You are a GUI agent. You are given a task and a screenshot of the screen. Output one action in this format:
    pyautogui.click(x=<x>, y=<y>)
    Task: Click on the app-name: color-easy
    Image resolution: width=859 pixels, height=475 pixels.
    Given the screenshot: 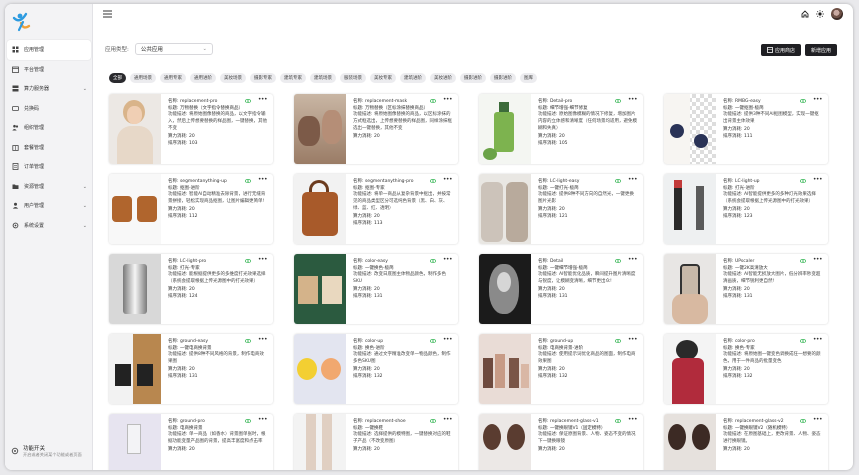 What is the action you would take?
    pyautogui.click(x=376, y=261)
    